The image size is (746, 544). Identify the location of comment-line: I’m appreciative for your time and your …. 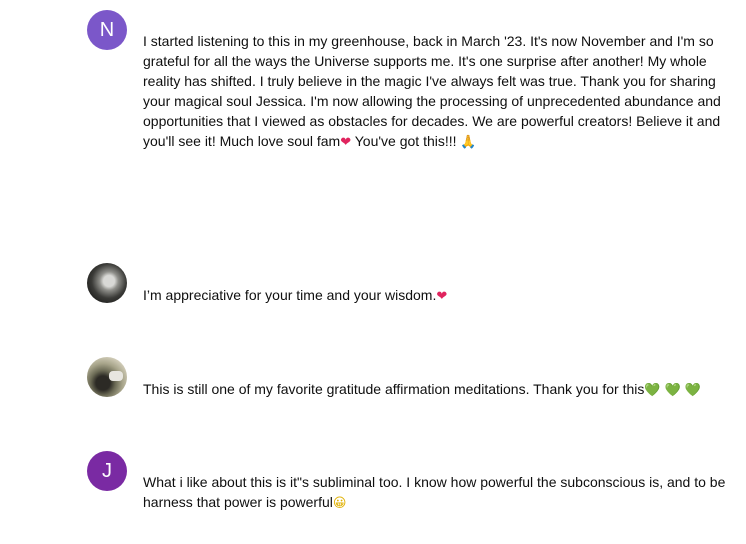
(290, 295).